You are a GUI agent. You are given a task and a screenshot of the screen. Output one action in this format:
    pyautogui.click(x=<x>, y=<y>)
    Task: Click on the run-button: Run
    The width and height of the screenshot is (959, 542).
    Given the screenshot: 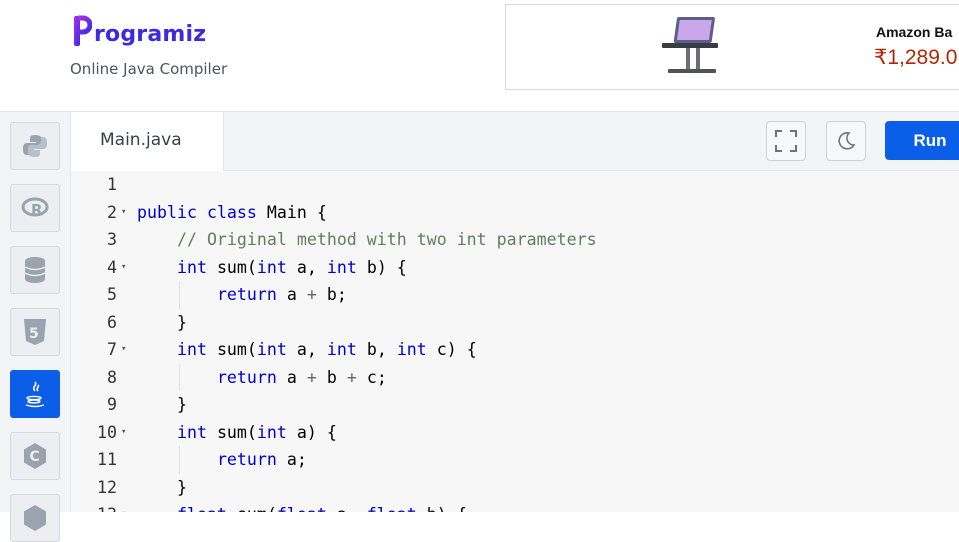 What is the action you would take?
    pyautogui.click(x=922, y=140)
    